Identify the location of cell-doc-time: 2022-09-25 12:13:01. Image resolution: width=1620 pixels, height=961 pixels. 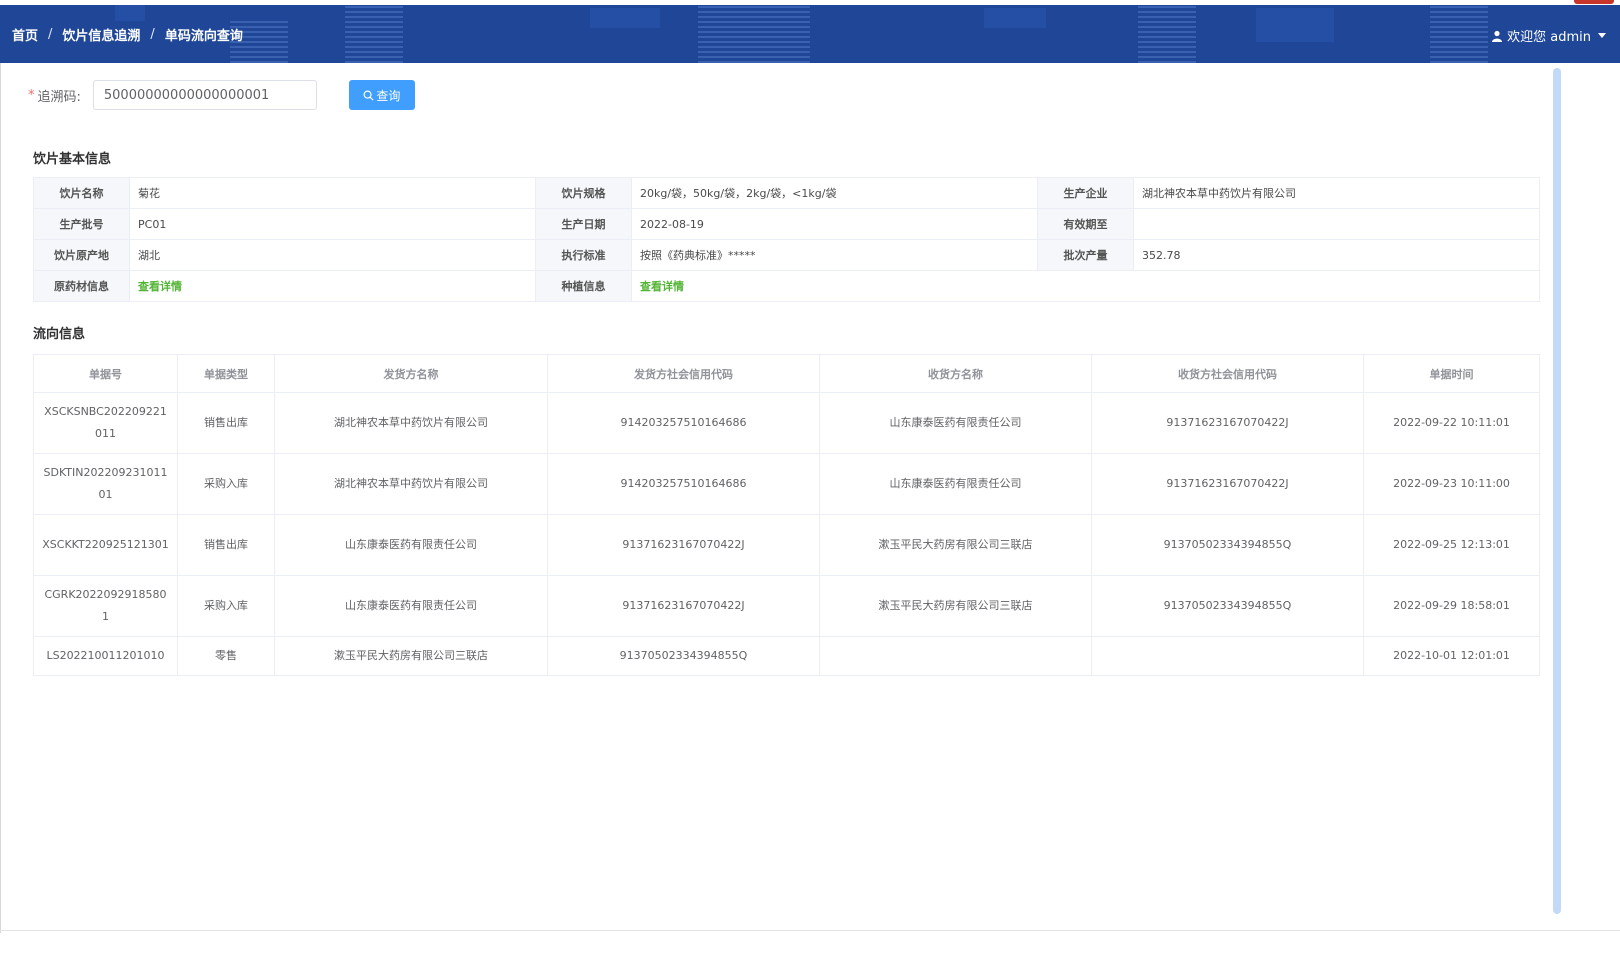
(1451, 545).